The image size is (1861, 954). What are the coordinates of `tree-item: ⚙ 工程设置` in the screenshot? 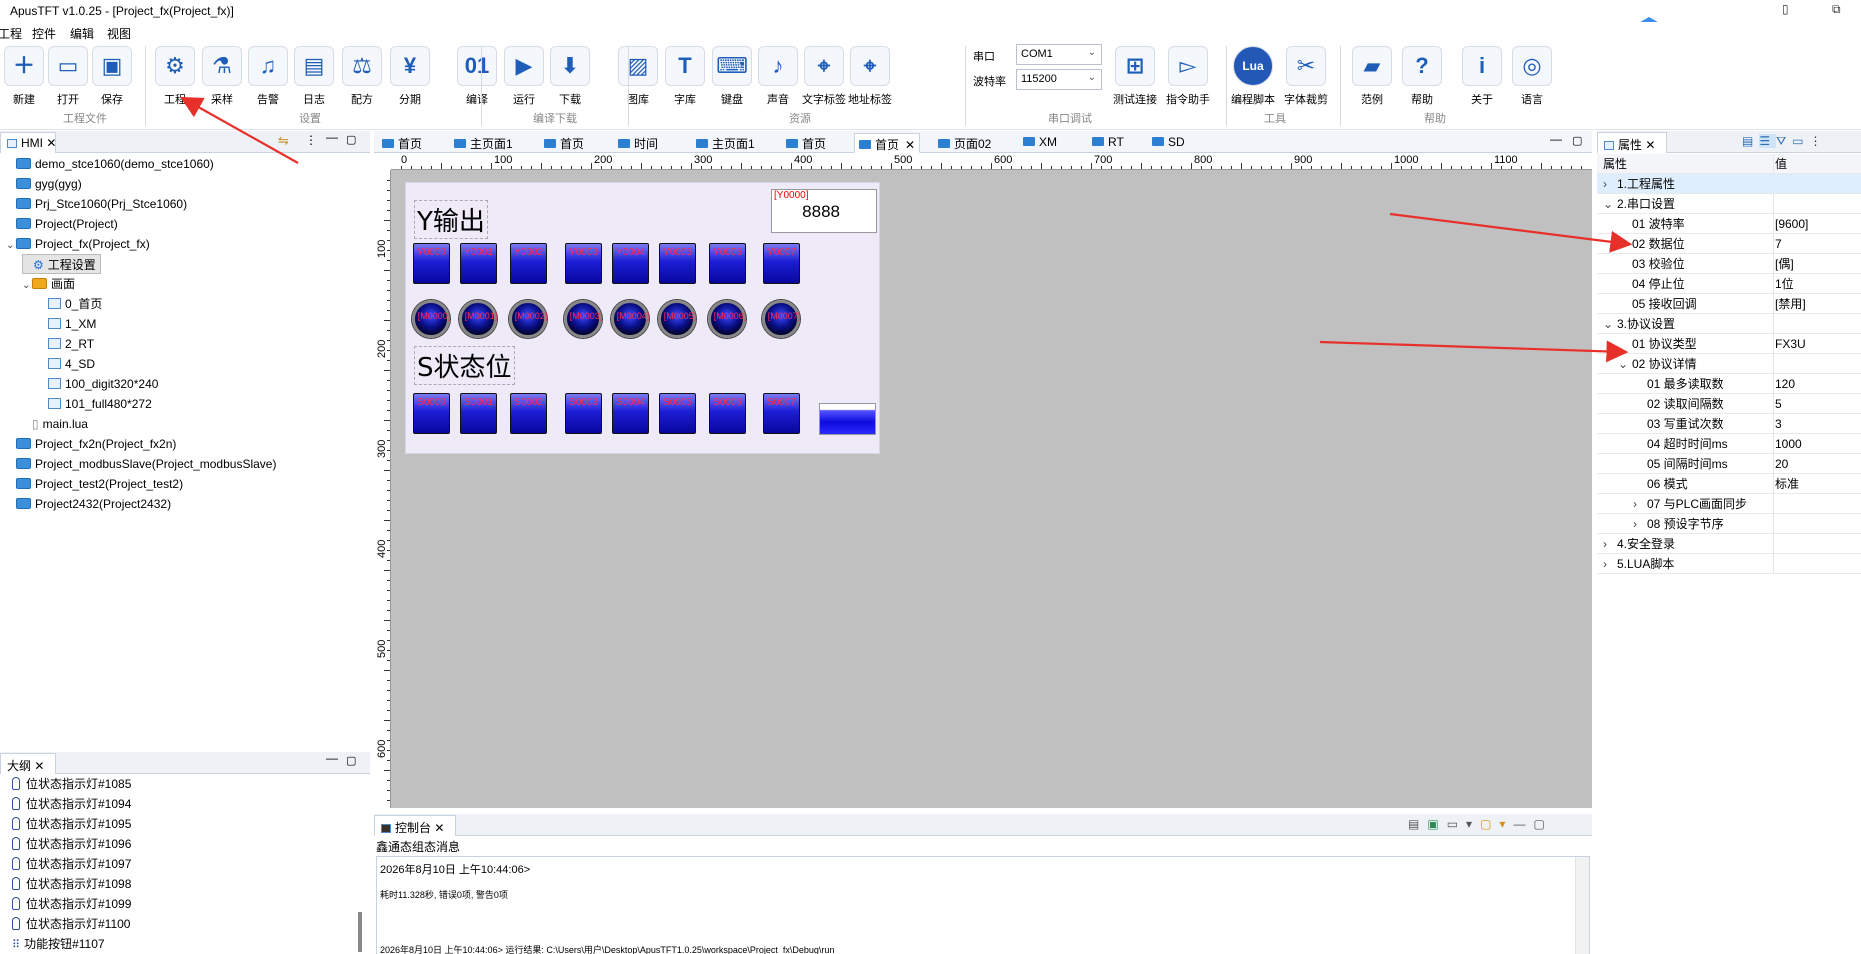 It's located at (61, 264).